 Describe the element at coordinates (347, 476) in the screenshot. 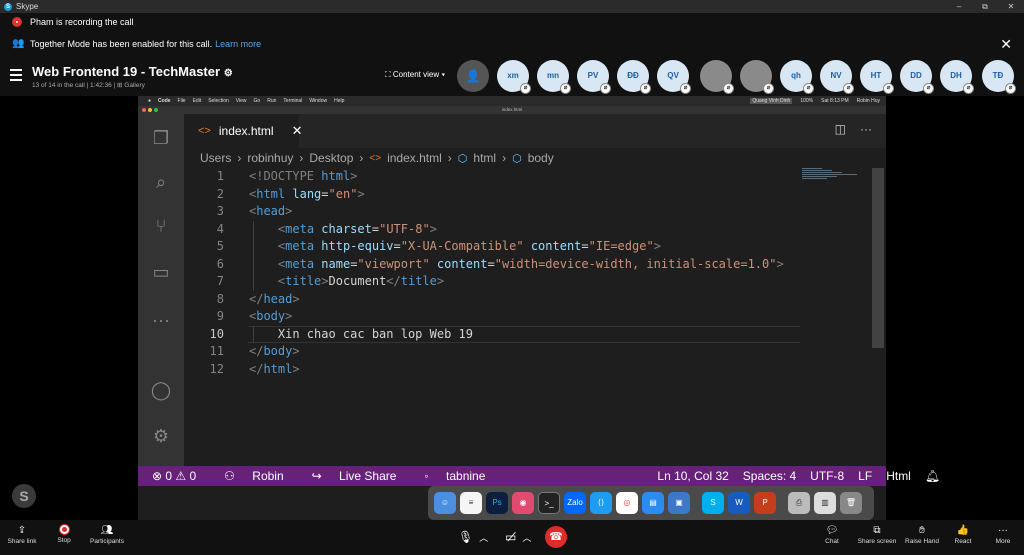

I see `live-share-status: ↪ Live Share` at that location.